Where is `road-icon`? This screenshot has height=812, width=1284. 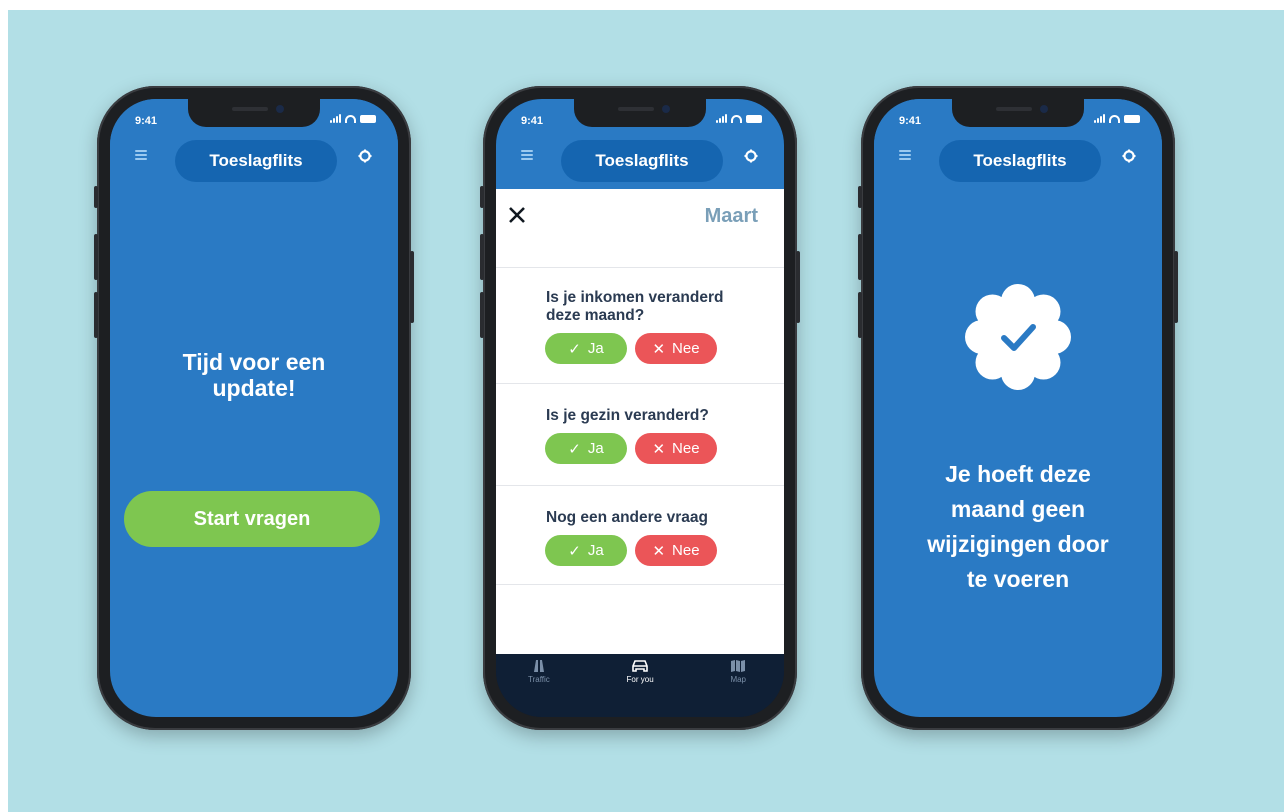
road-icon is located at coordinates (538, 666).